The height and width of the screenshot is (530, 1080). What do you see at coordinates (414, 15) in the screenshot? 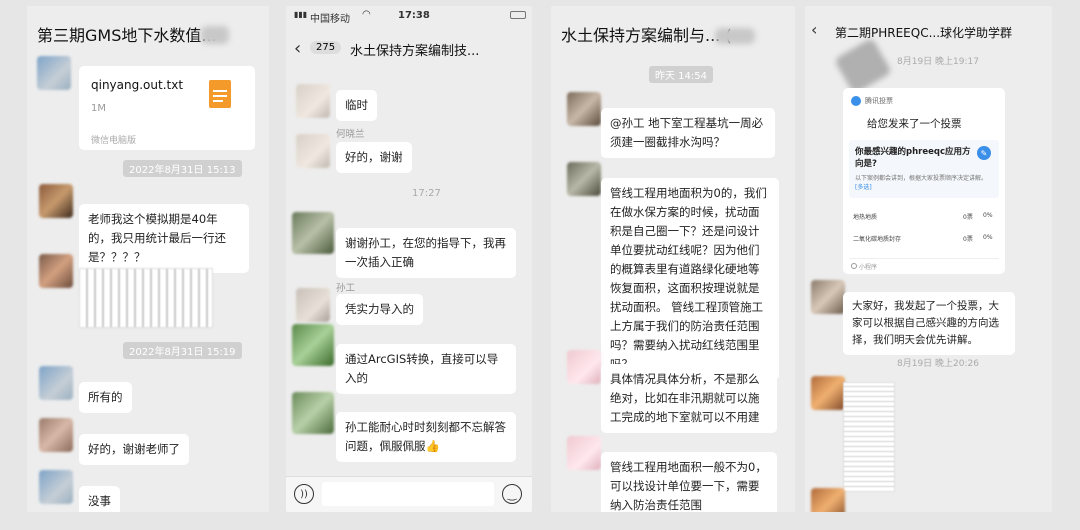
I see `clock: 17:38` at bounding box center [414, 15].